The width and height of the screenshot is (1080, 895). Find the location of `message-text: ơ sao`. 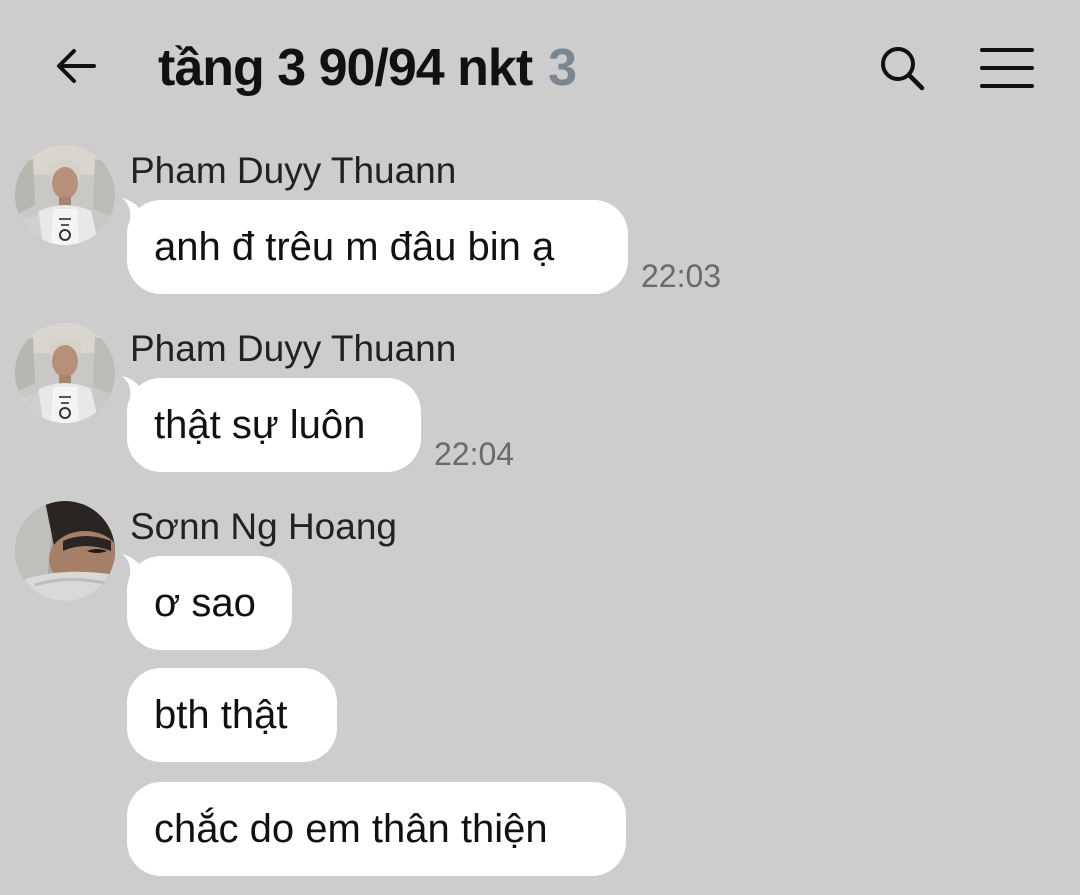

message-text: ơ sao is located at coordinates (205, 602).